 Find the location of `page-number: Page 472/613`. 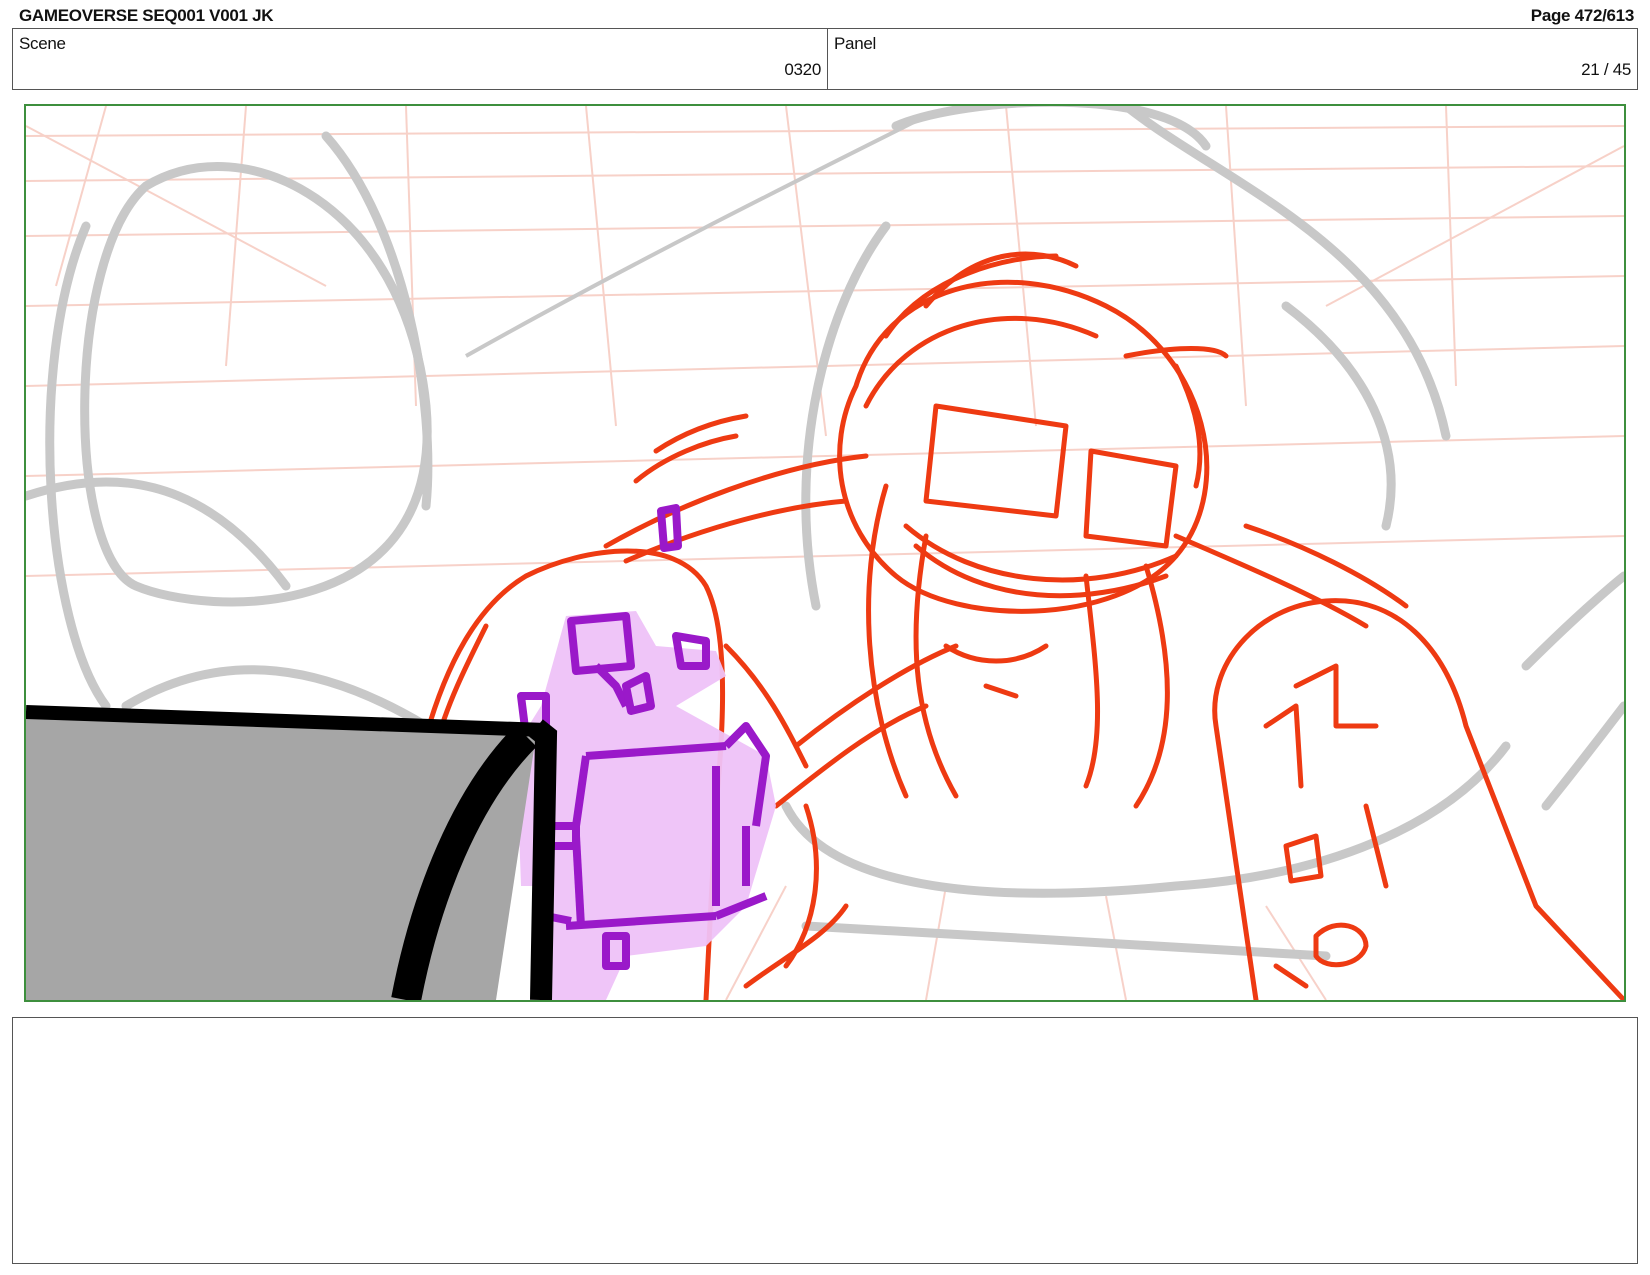

page-number: Page 472/613 is located at coordinates (1582, 15).